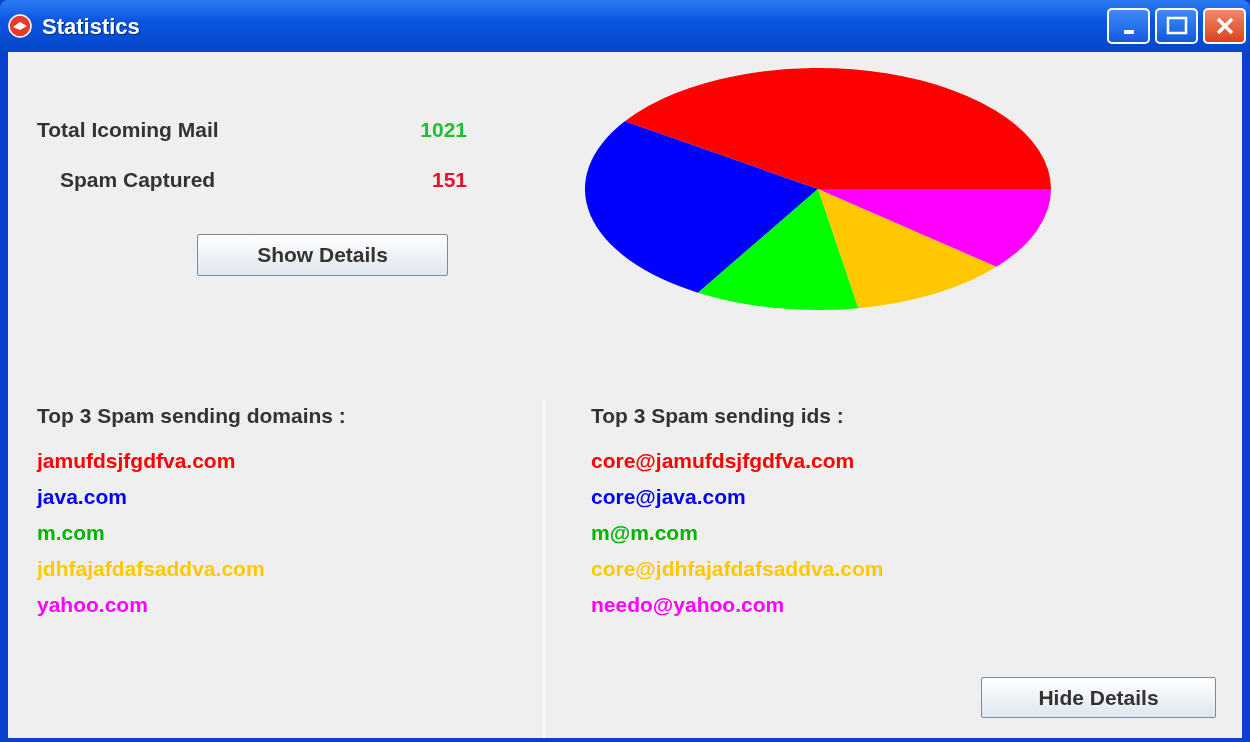 The image size is (1250, 742). I want to click on minimize-icon, so click(1128, 32).